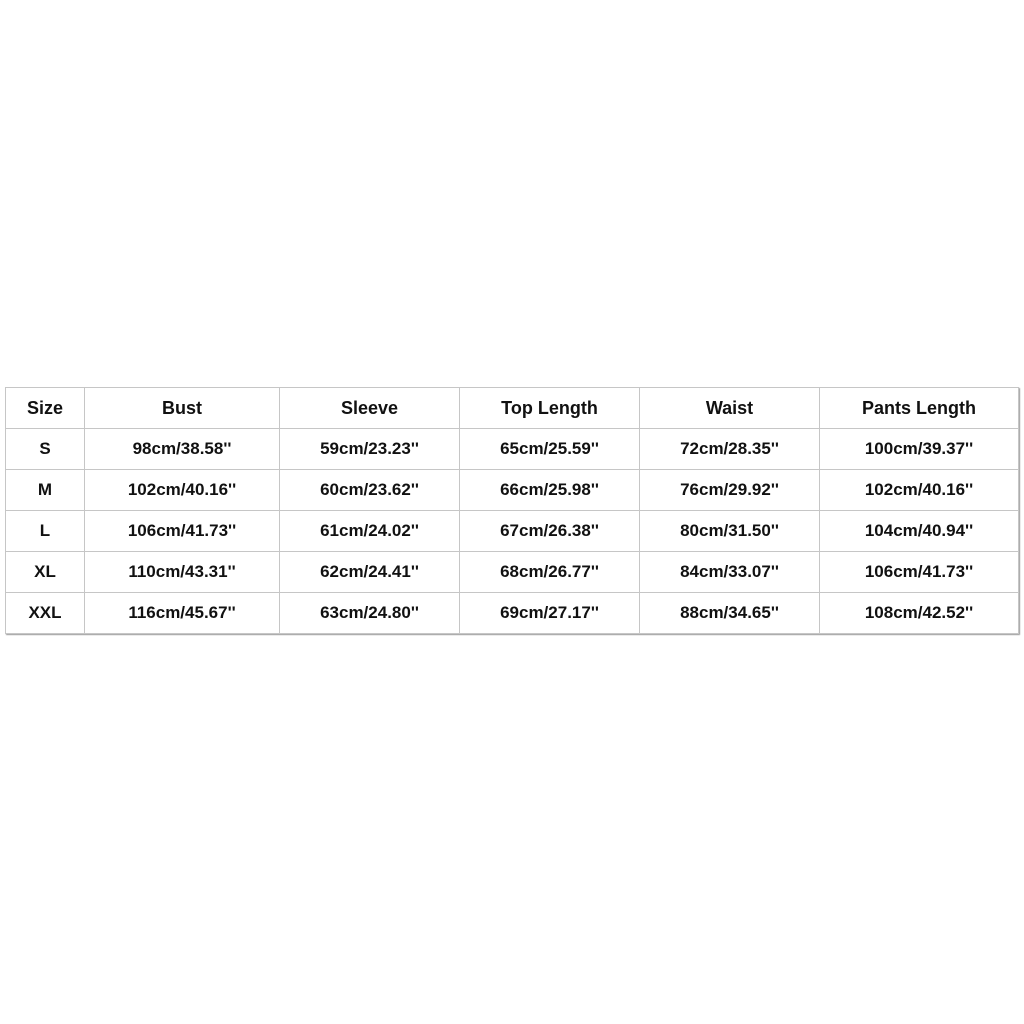  I want to click on bust-cell: 98cm/38.58'', so click(182, 449).